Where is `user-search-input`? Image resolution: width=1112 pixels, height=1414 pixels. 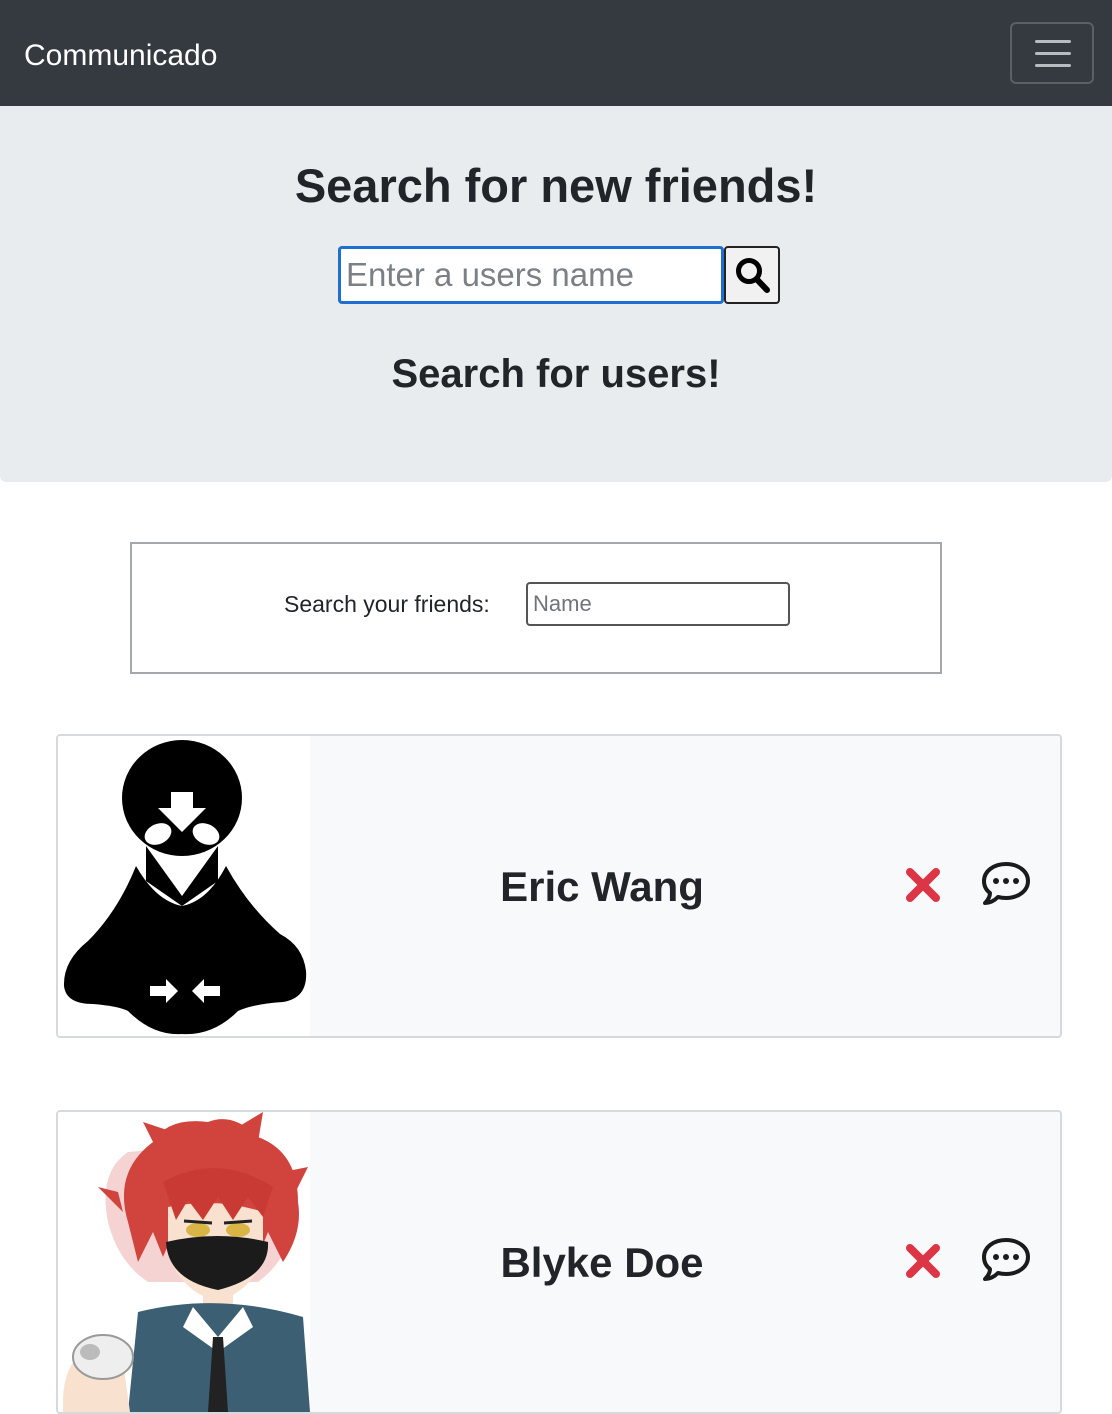
user-search-input is located at coordinates (531, 275).